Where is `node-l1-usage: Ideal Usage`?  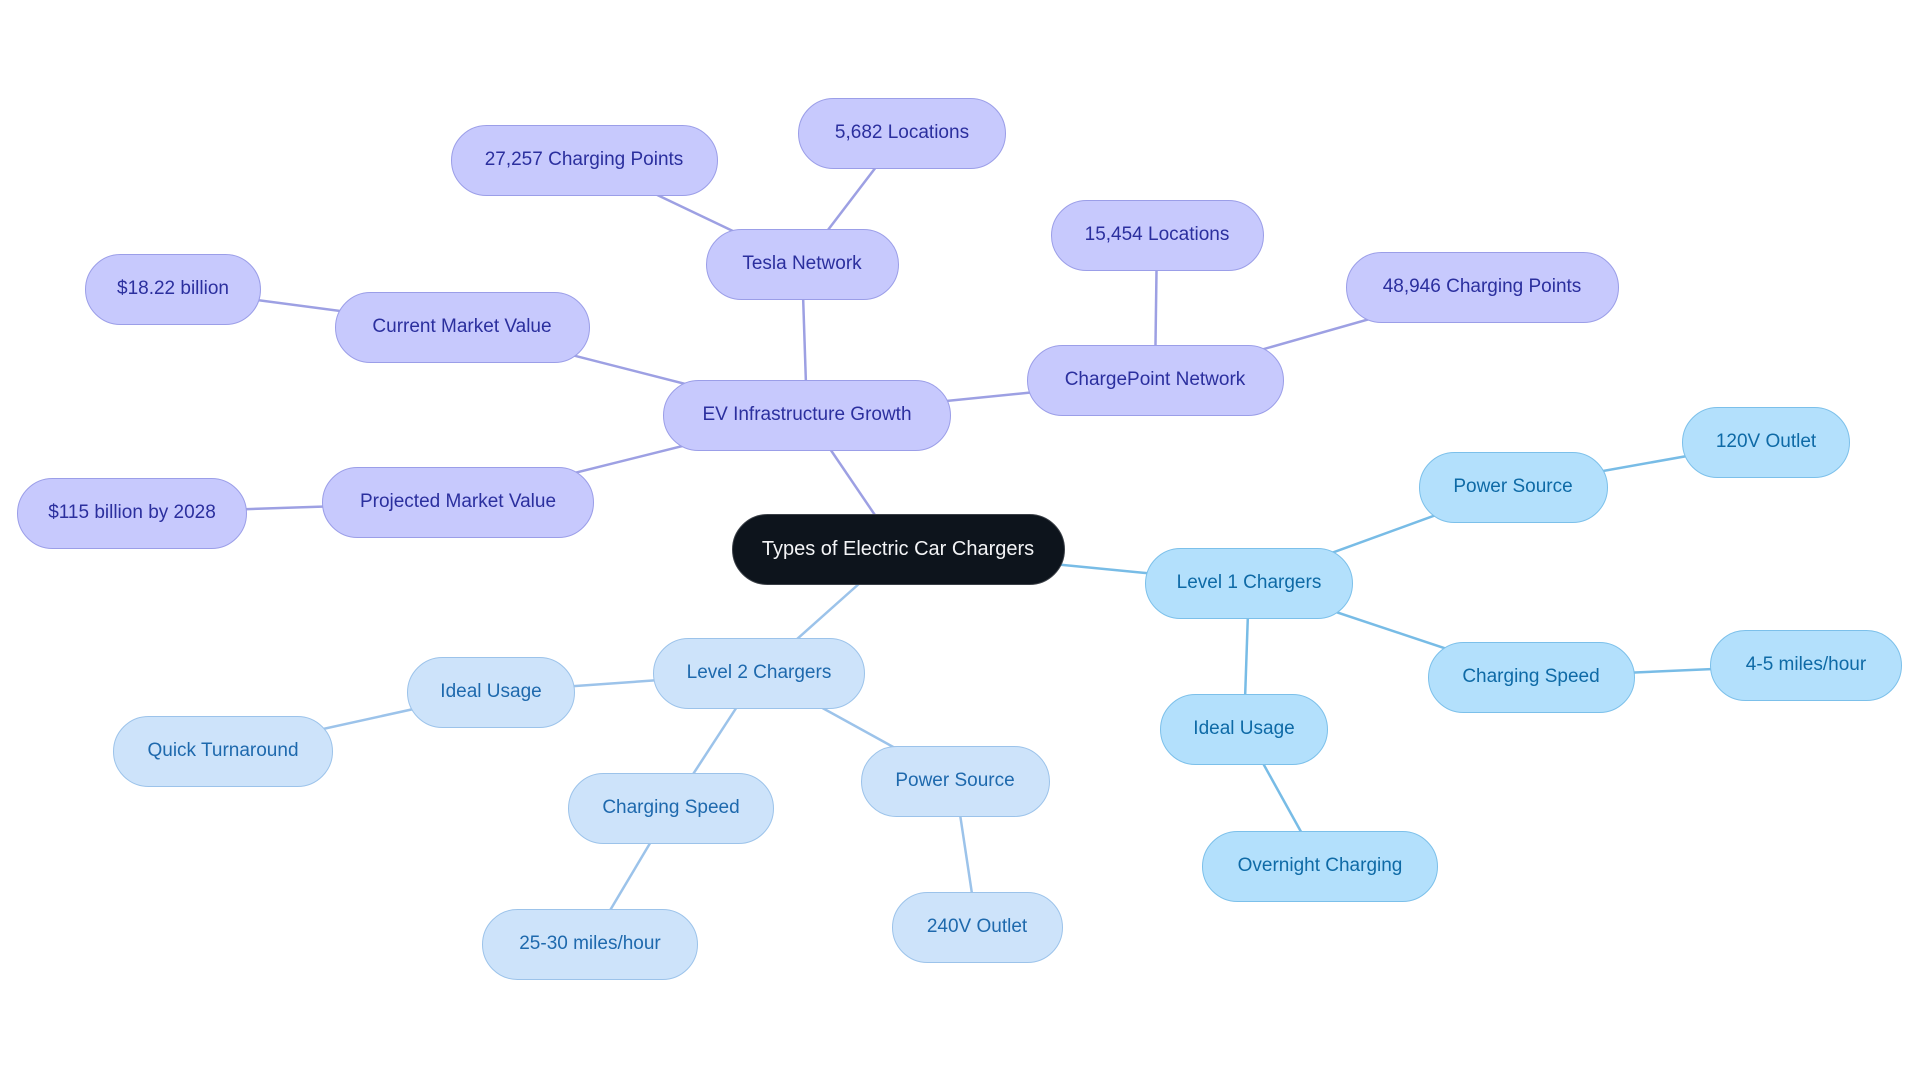
node-l1-usage: Ideal Usage is located at coordinates (1244, 729).